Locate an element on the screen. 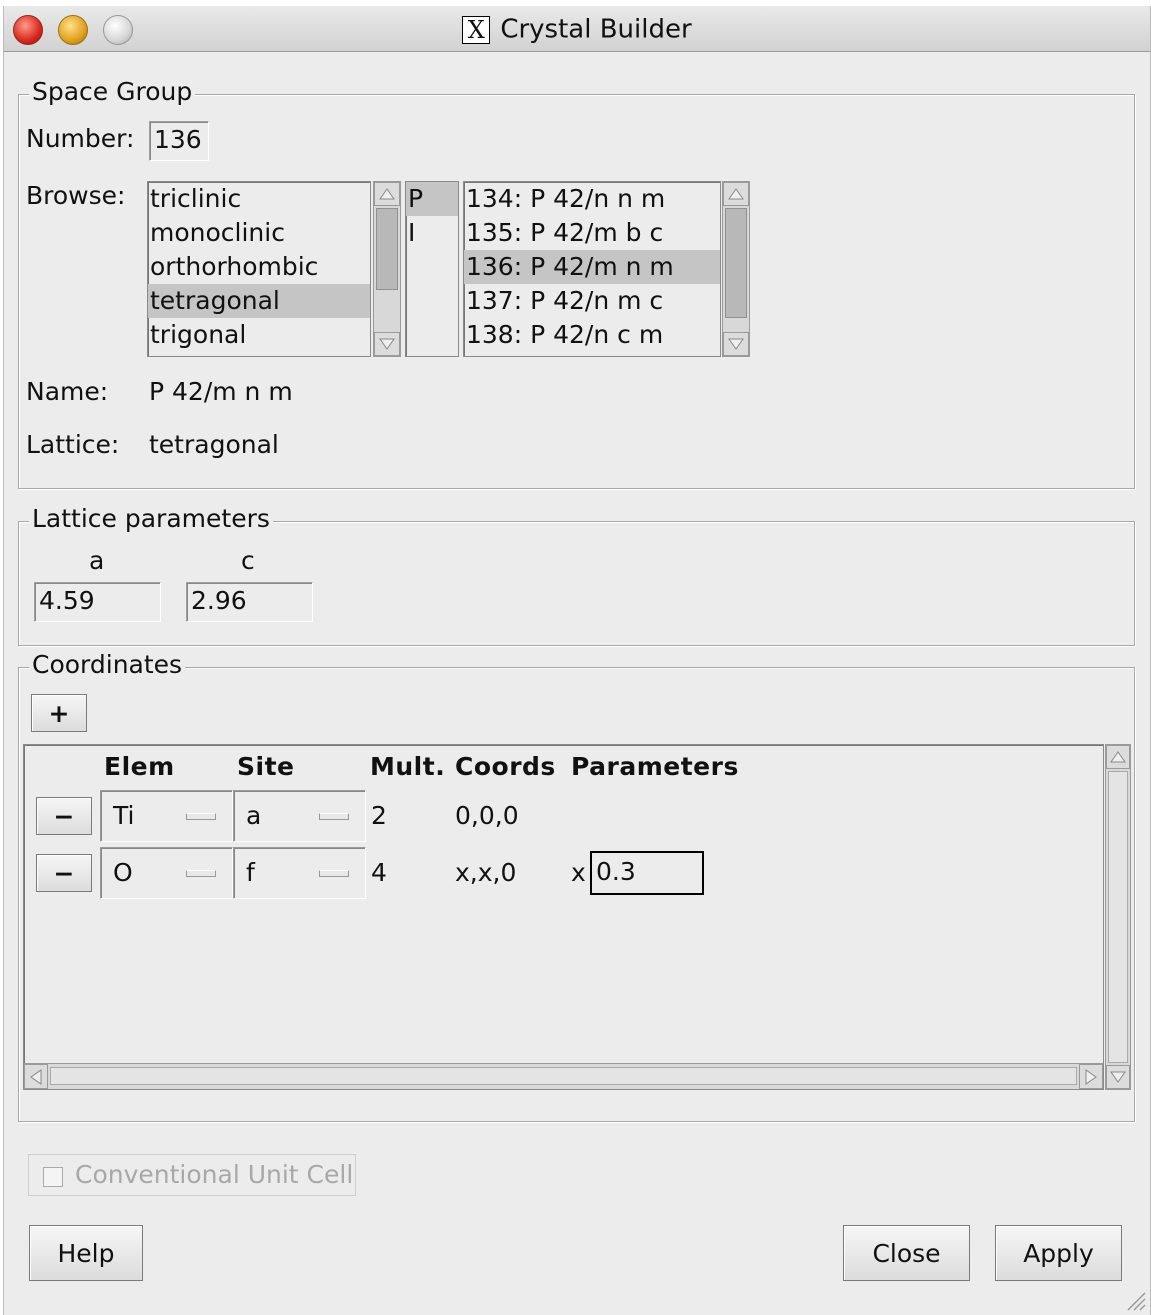 This screenshot has height=1315, width=1151. header-mult: Mult. is located at coordinates (408, 766).